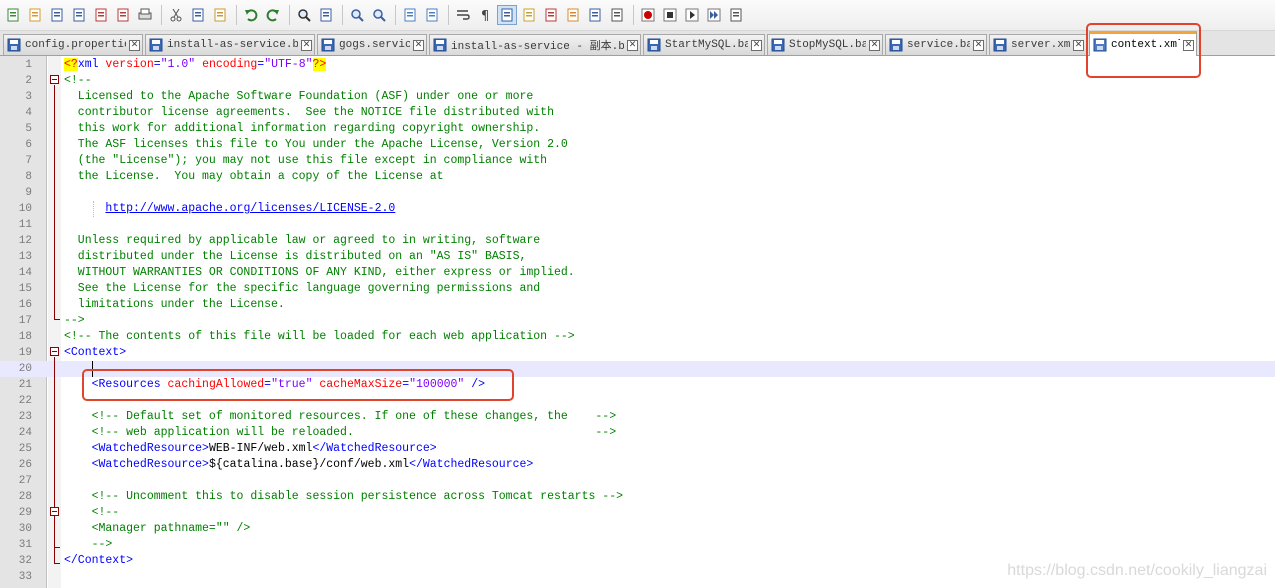 This screenshot has width=1275, height=588. What do you see at coordinates (573, 15) in the screenshot?
I see `folder-as-workspace-icon` at bounding box center [573, 15].